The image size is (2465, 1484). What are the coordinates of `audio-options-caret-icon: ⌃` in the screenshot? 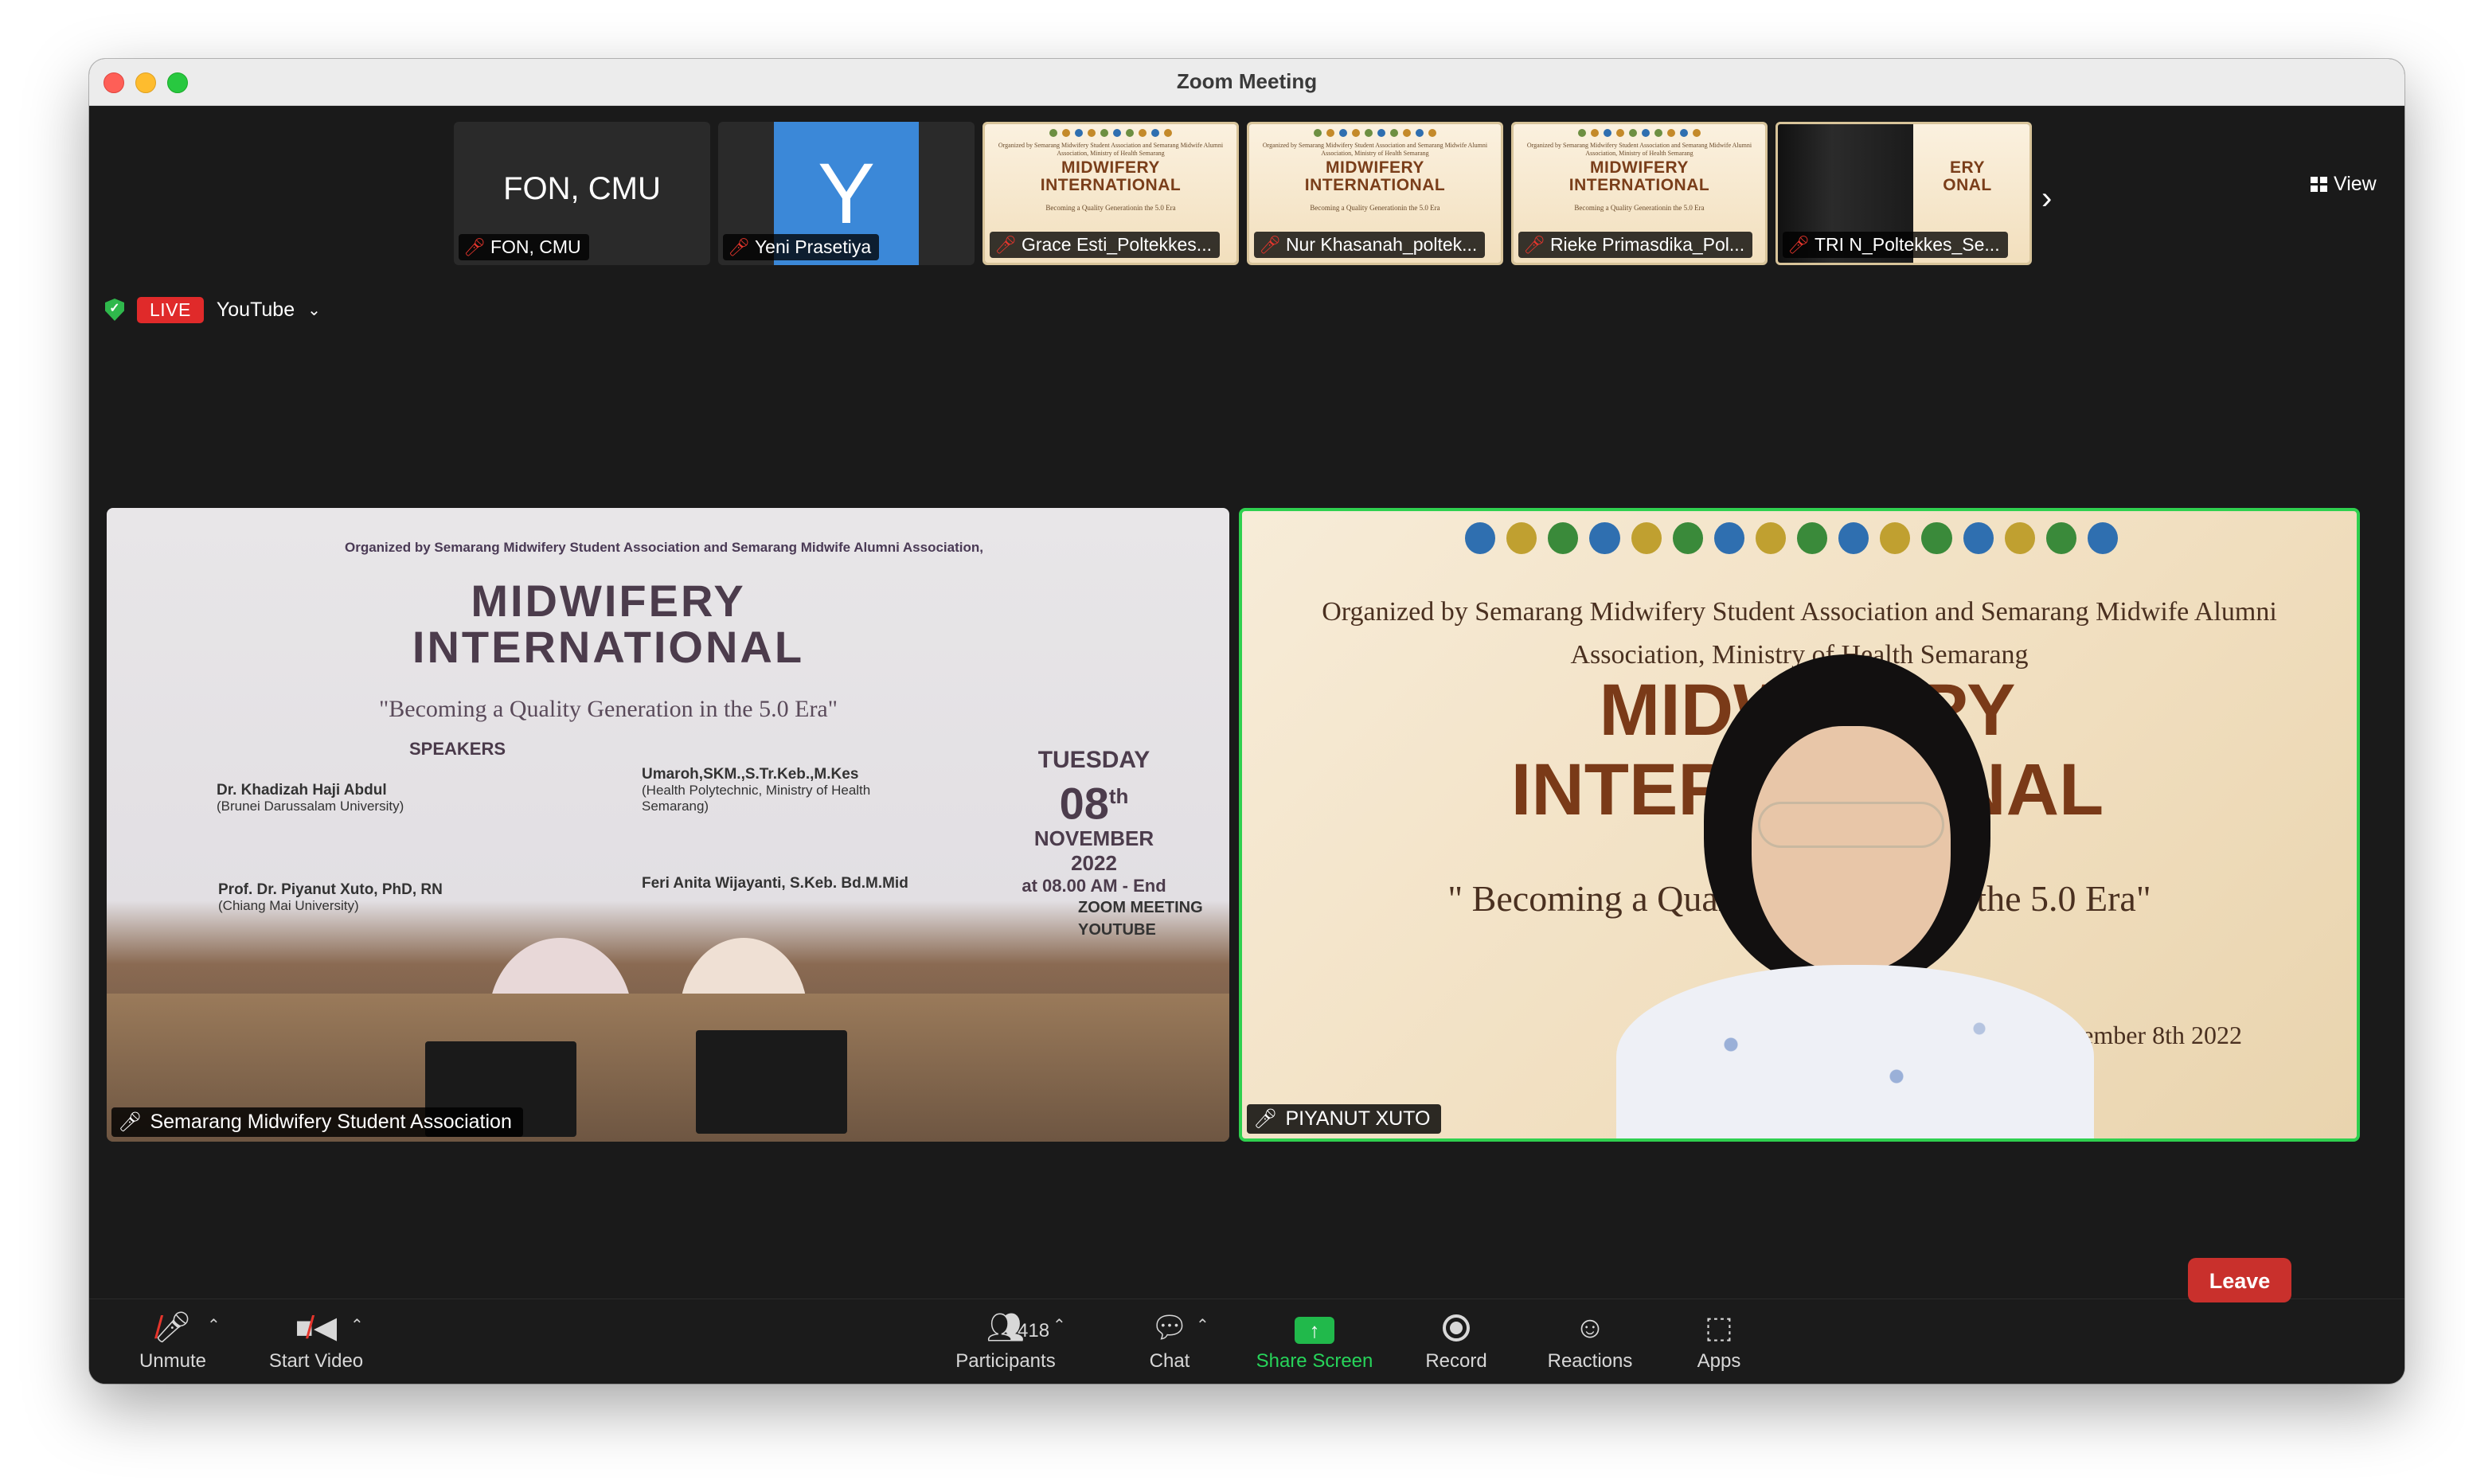 It's located at (214, 1325).